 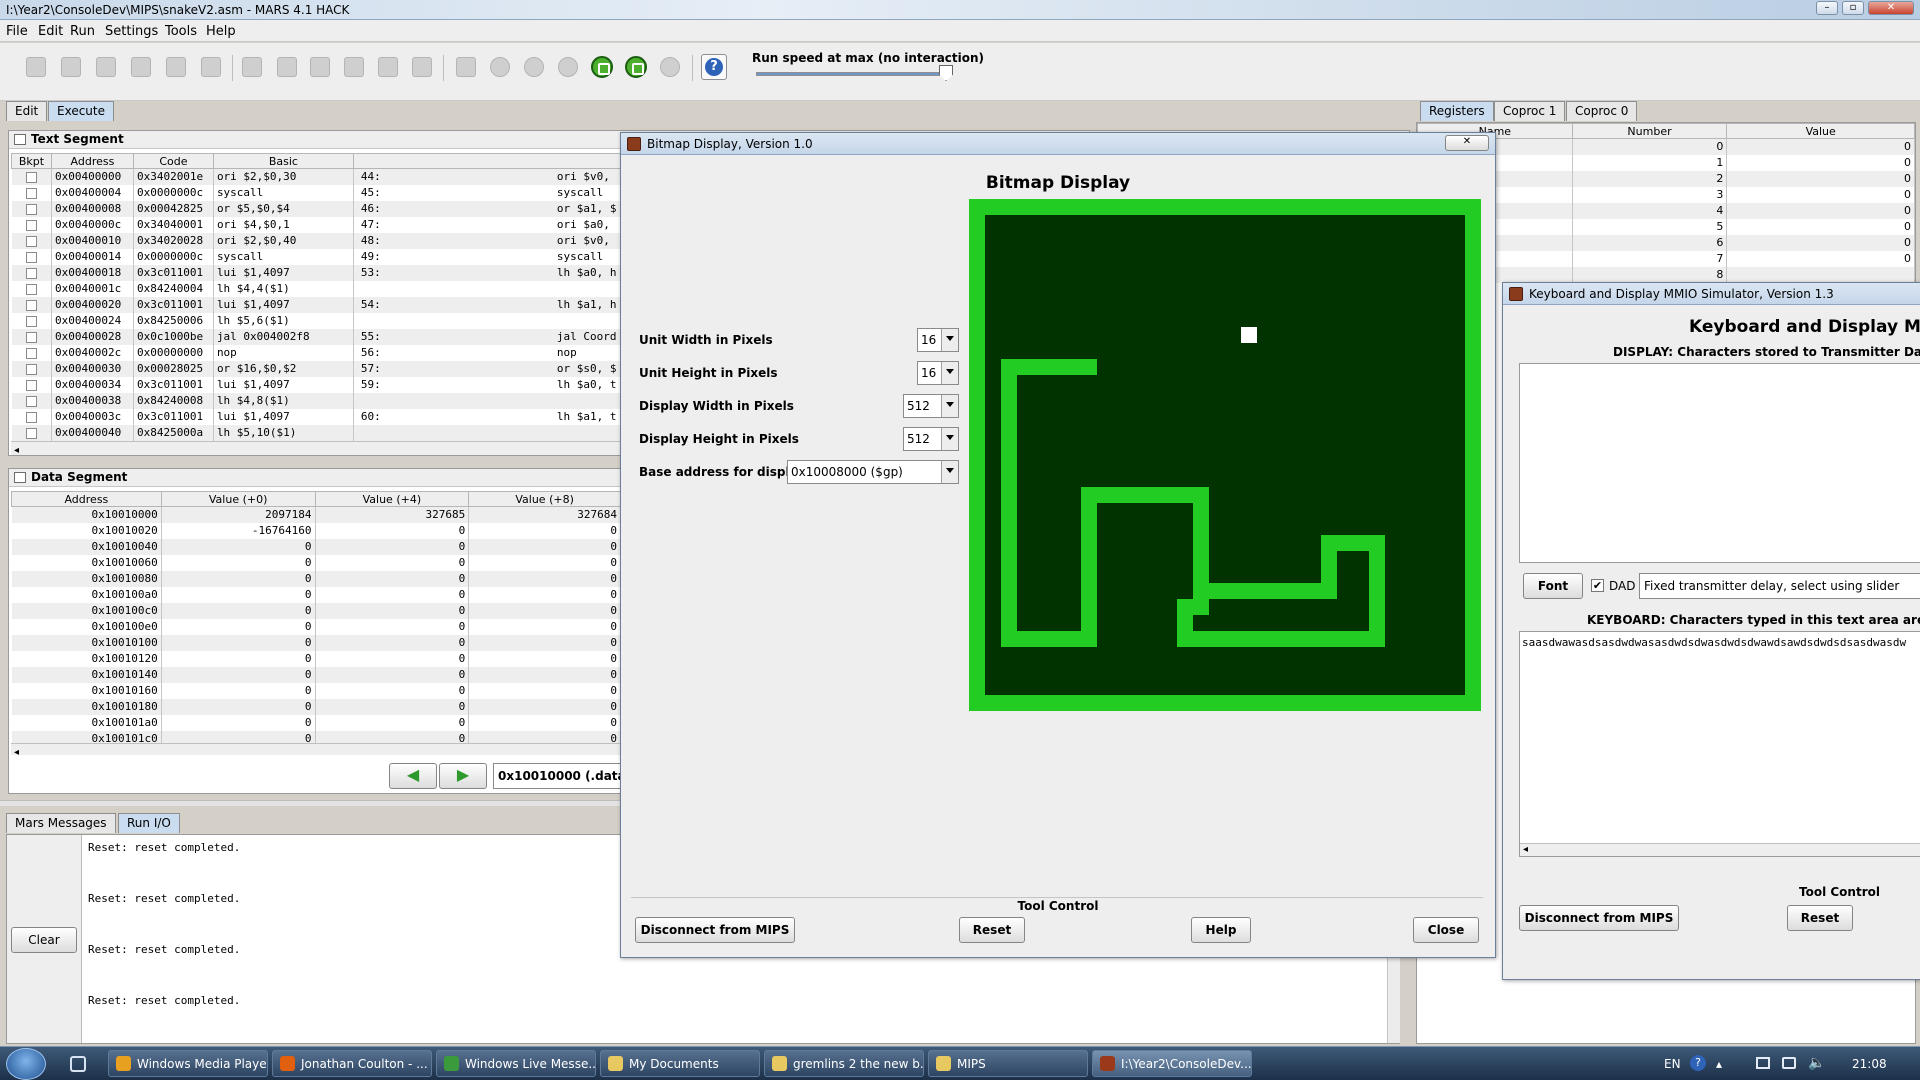 What do you see at coordinates (852, 74) in the screenshot?
I see `run-speed-slider` at bounding box center [852, 74].